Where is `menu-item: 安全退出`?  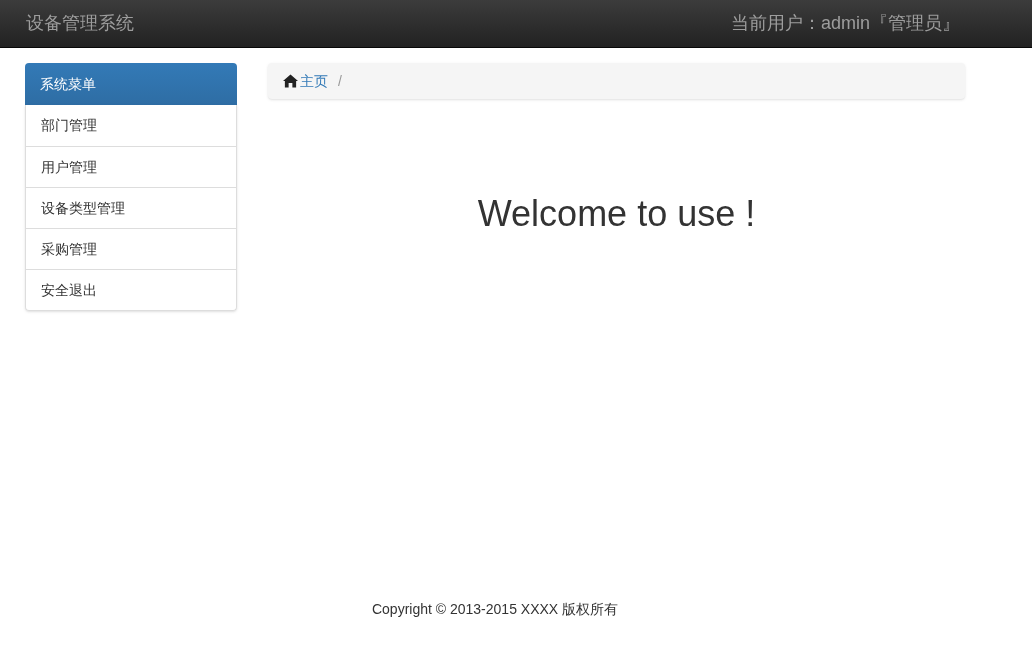 menu-item: 安全退出 is located at coordinates (131, 289).